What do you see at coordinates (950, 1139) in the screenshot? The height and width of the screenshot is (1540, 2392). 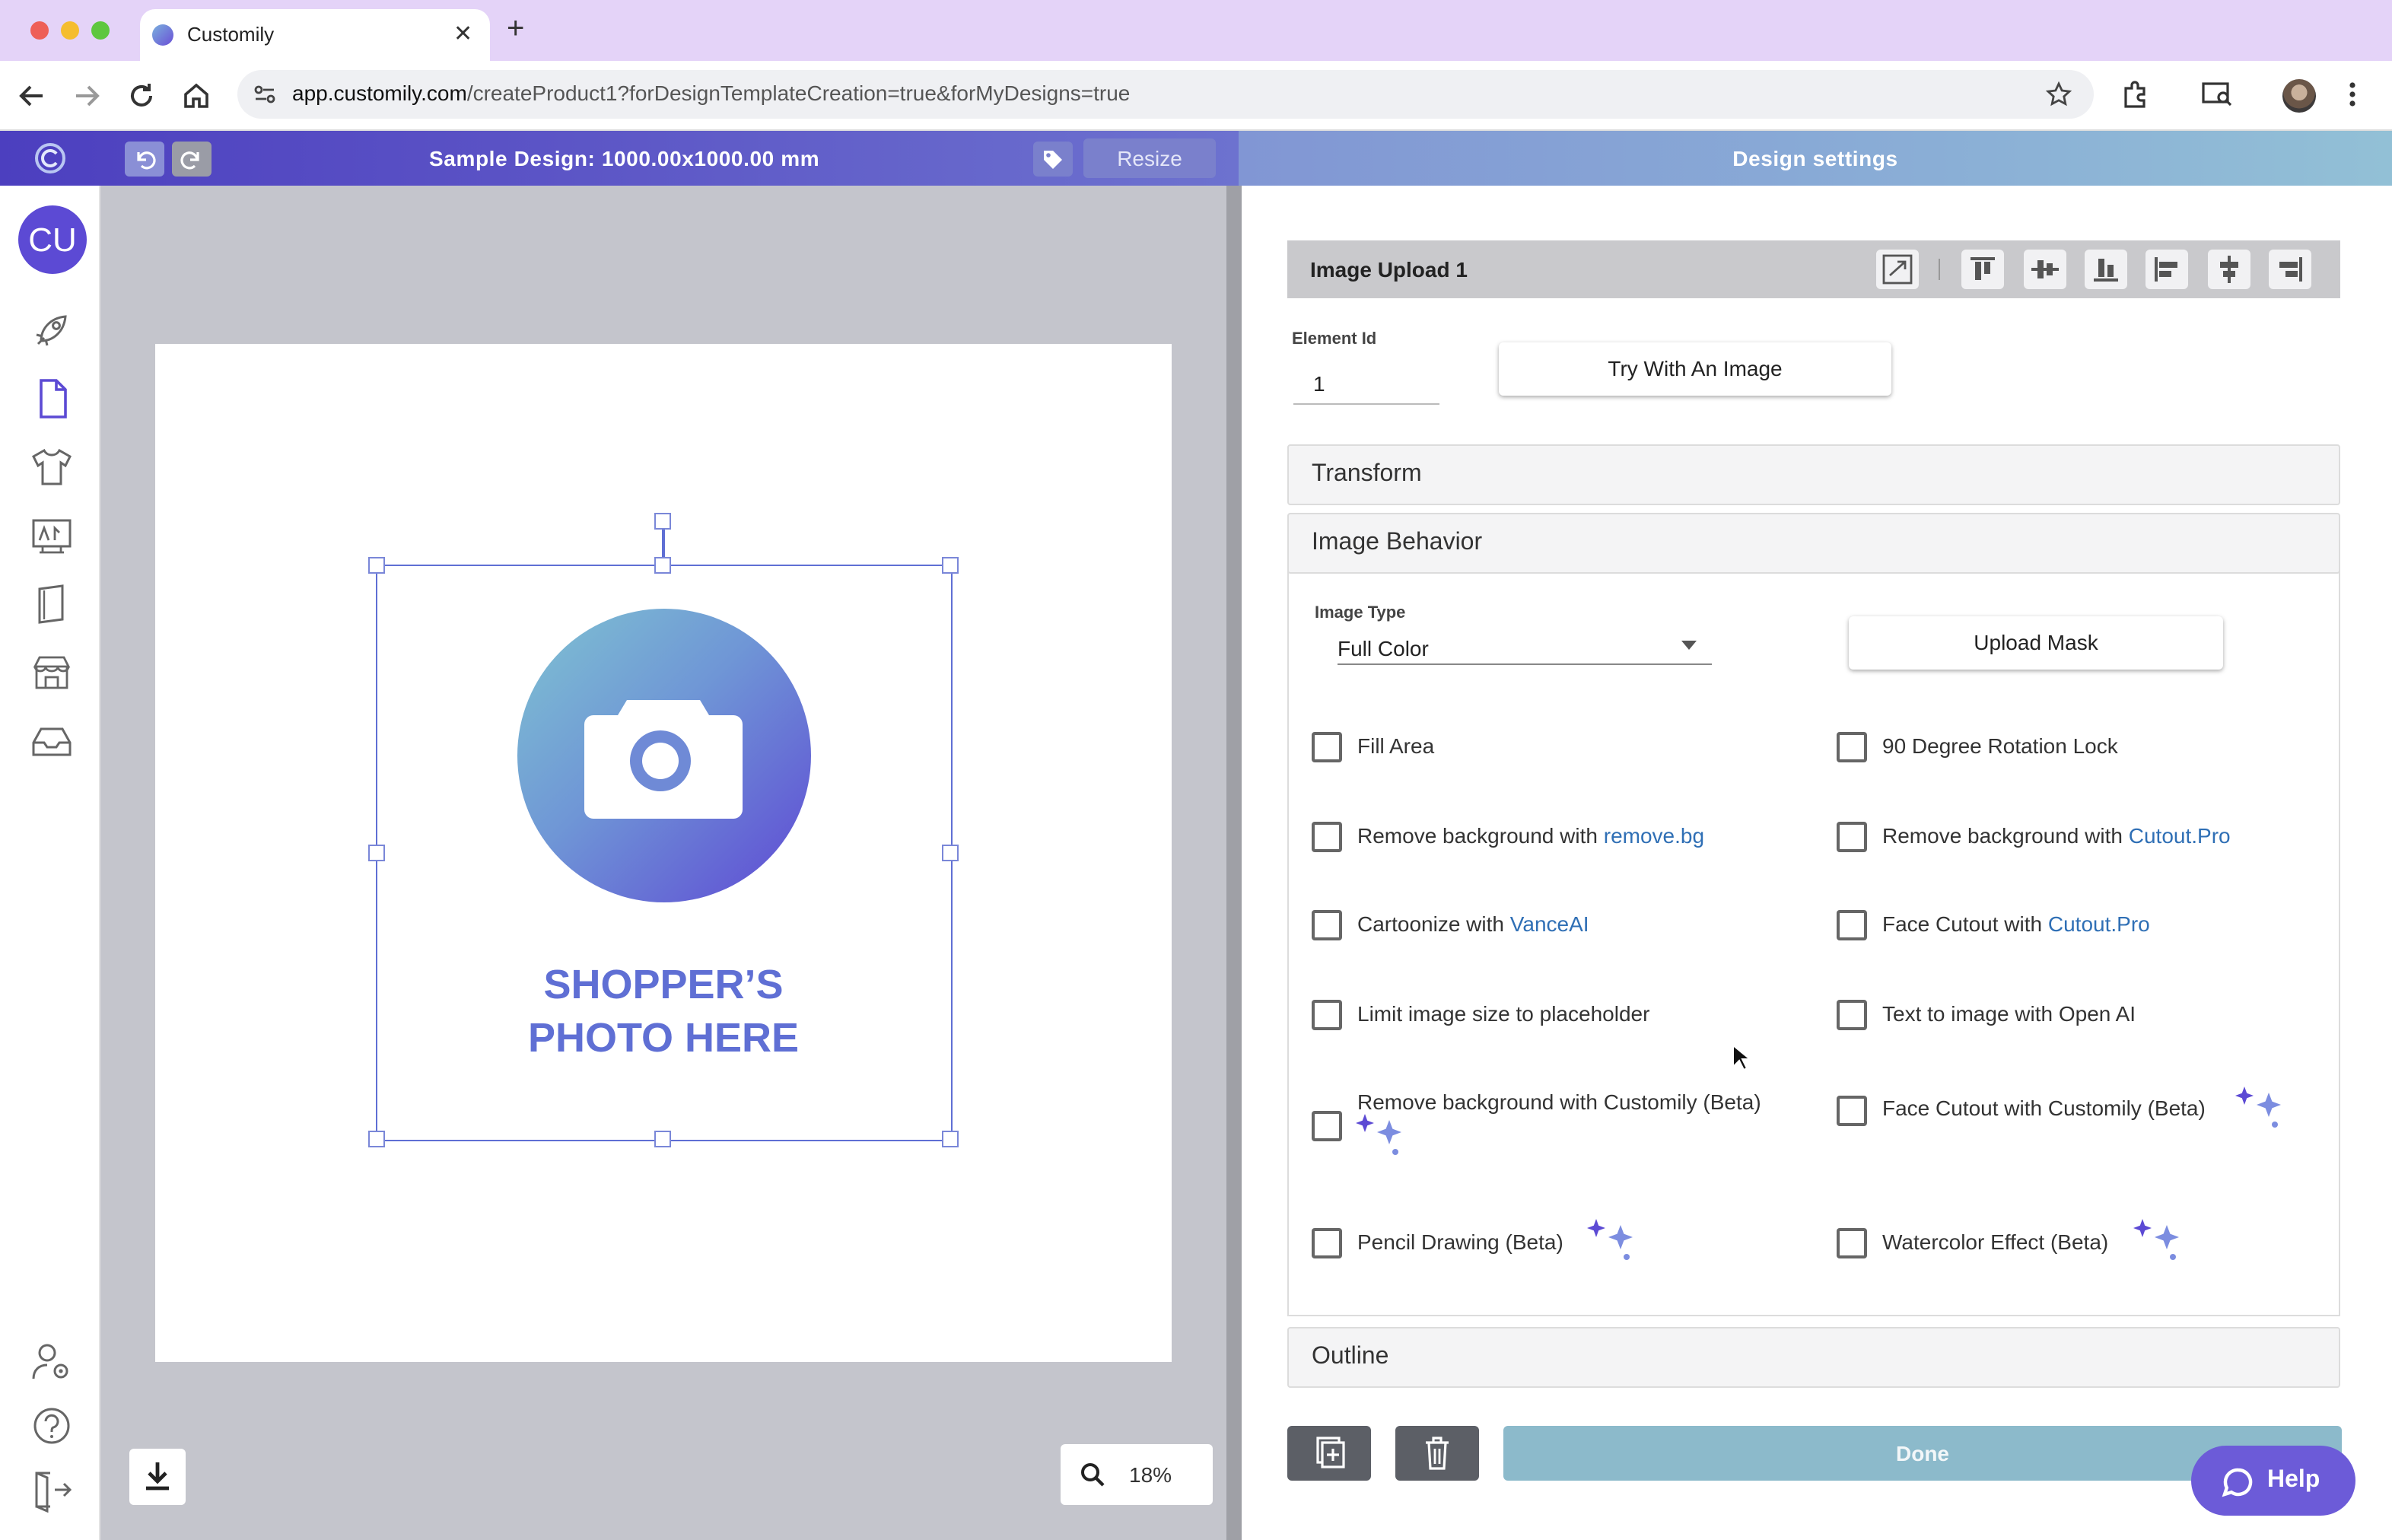 I see `resize-handle-bottom-right` at bounding box center [950, 1139].